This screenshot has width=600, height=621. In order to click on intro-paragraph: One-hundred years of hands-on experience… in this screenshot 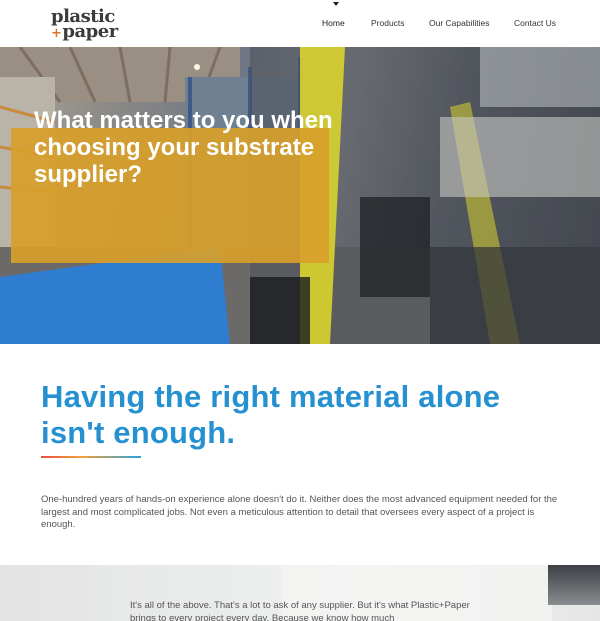, I will do `click(299, 512)`.